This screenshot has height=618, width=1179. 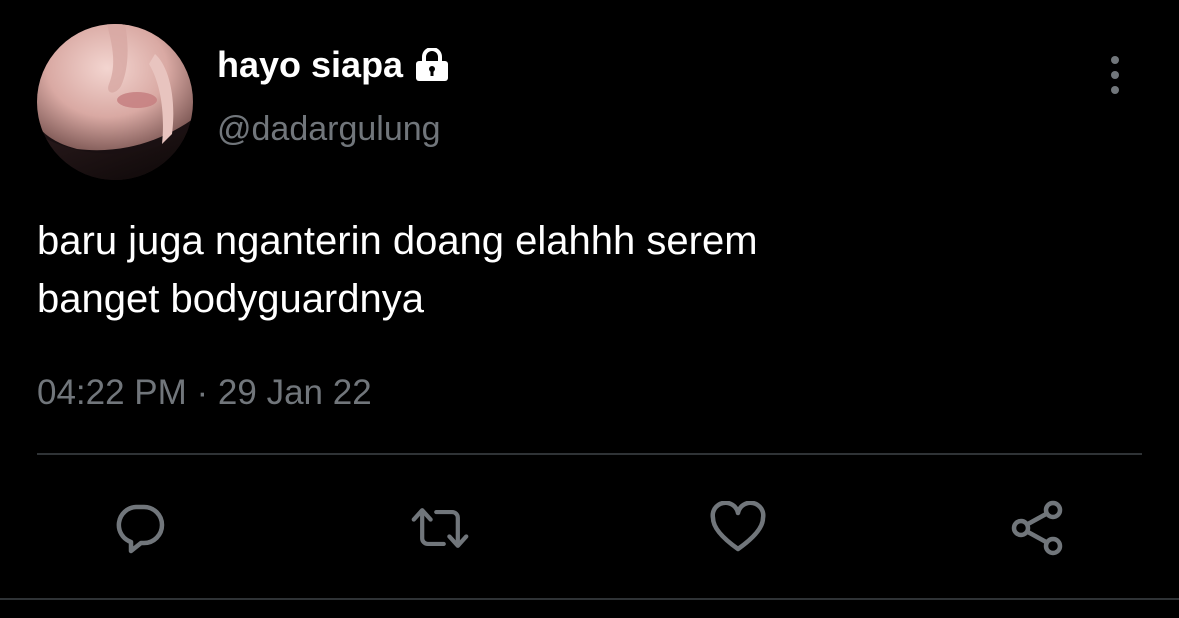 I want to click on display-name: hayo siapa, so click(x=334, y=65).